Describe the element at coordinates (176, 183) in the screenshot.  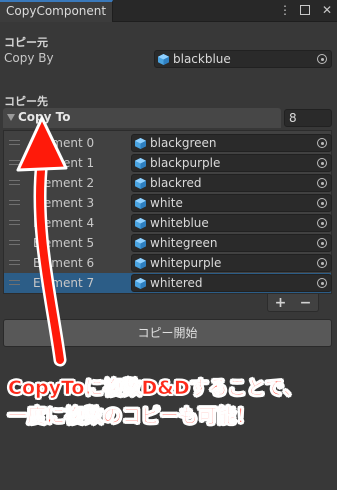
I see `element-value: blackred` at that location.